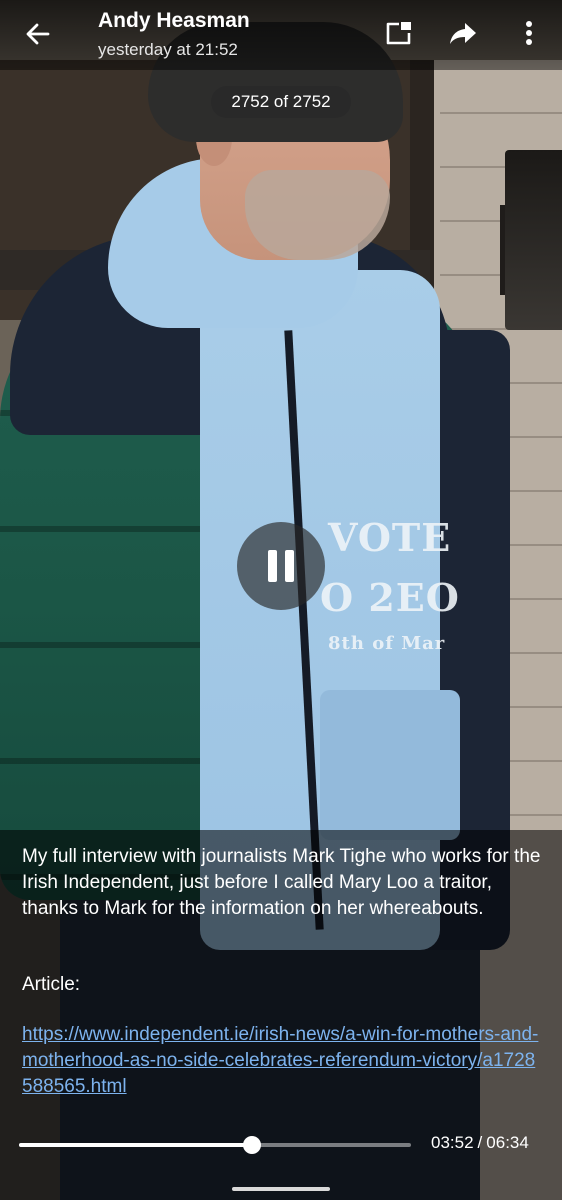 The width and height of the screenshot is (562, 1200). I want to click on hoodie-pocket, so click(390, 765).